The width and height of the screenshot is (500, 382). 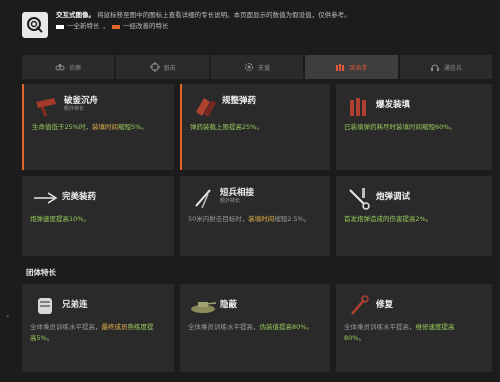 What do you see at coordinates (114, 327) in the screenshot?
I see `desc-highlight: 最终成员` at bounding box center [114, 327].